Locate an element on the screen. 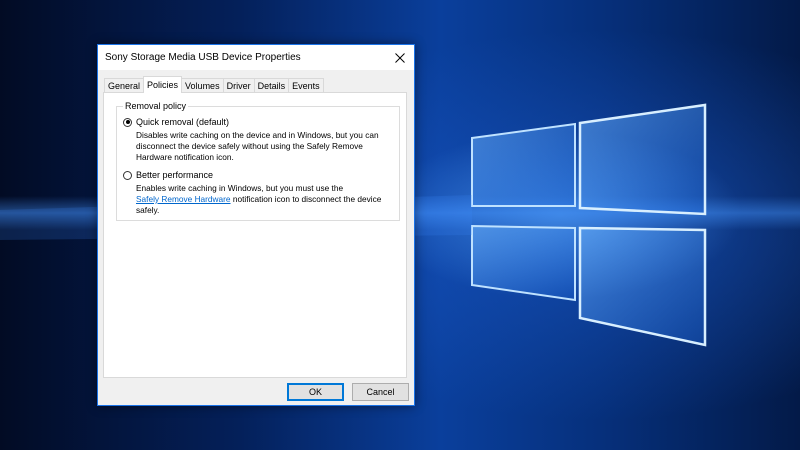  quick-removal-option: Quick removal (default) is located at coordinates (176, 122).